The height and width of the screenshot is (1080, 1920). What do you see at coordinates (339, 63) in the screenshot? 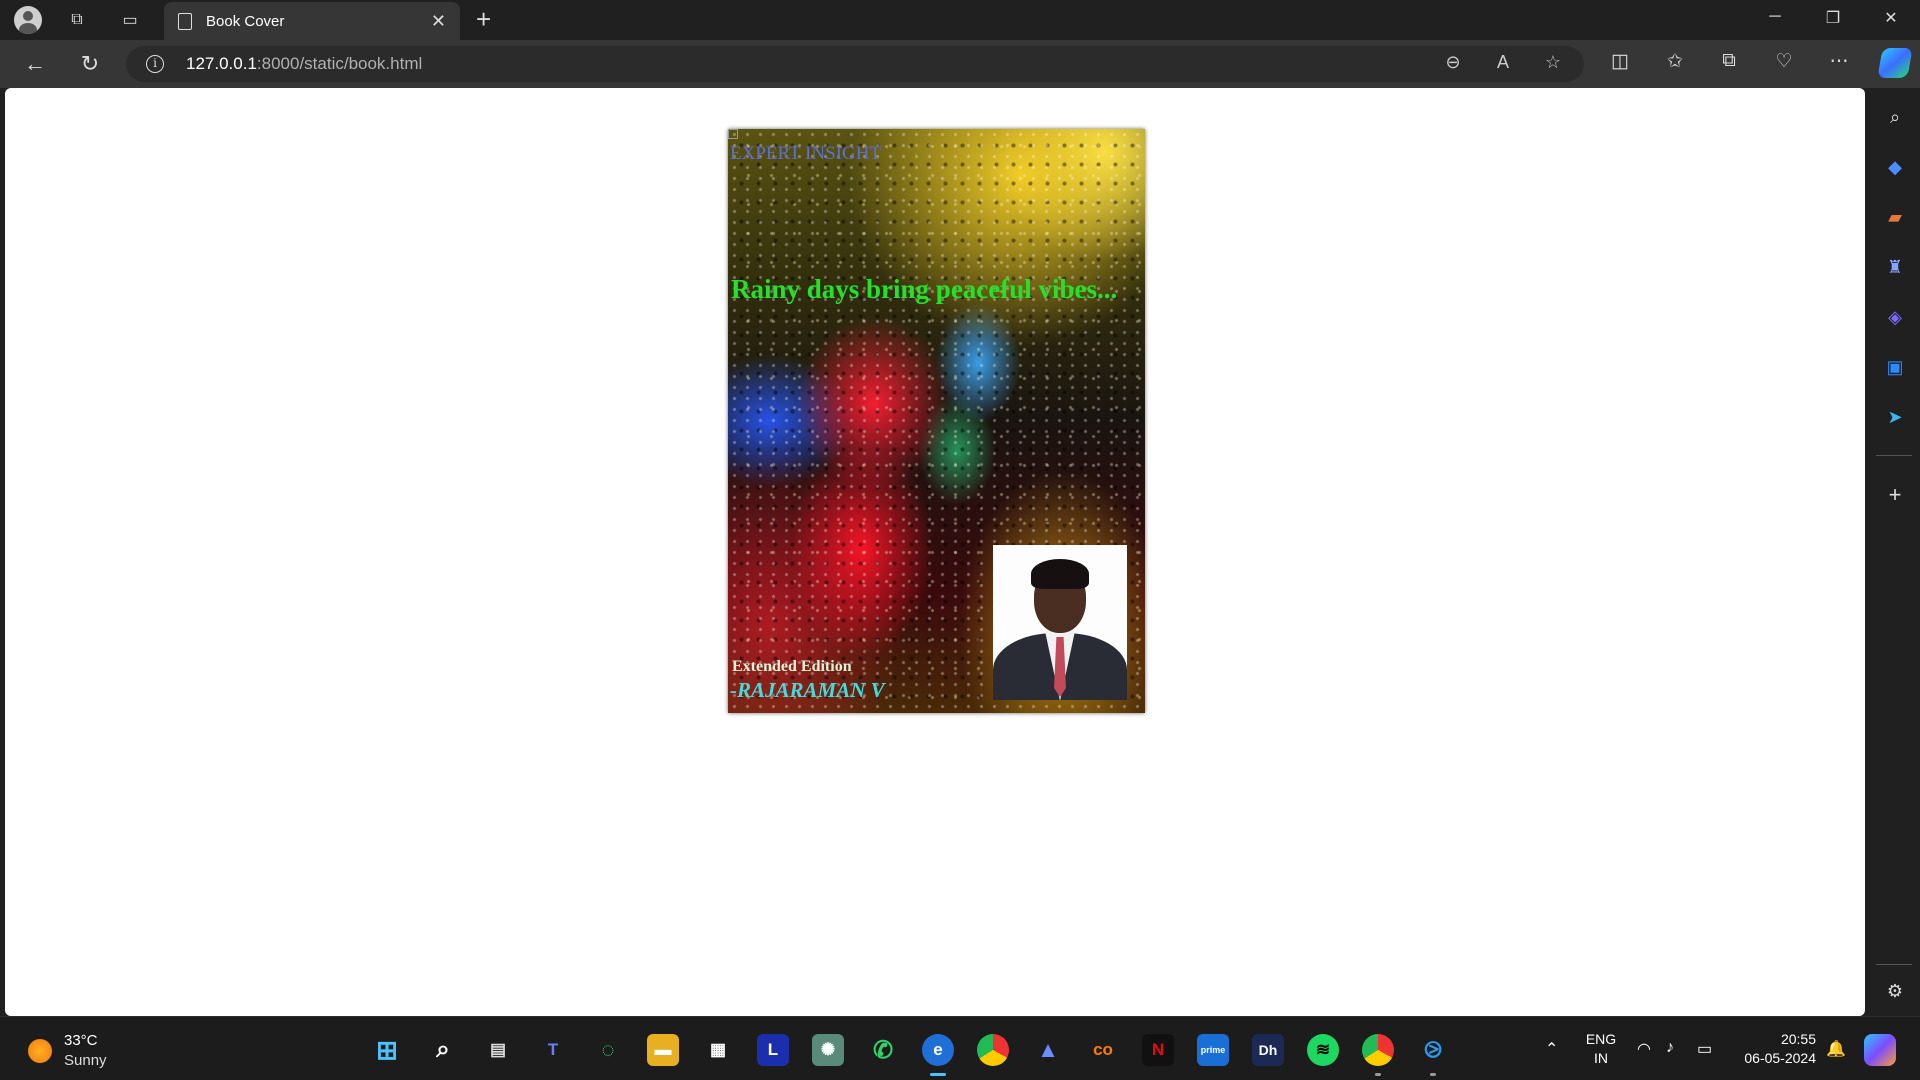
I see `url-path: :8000/static/book.html` at bounding box center [339, 63].